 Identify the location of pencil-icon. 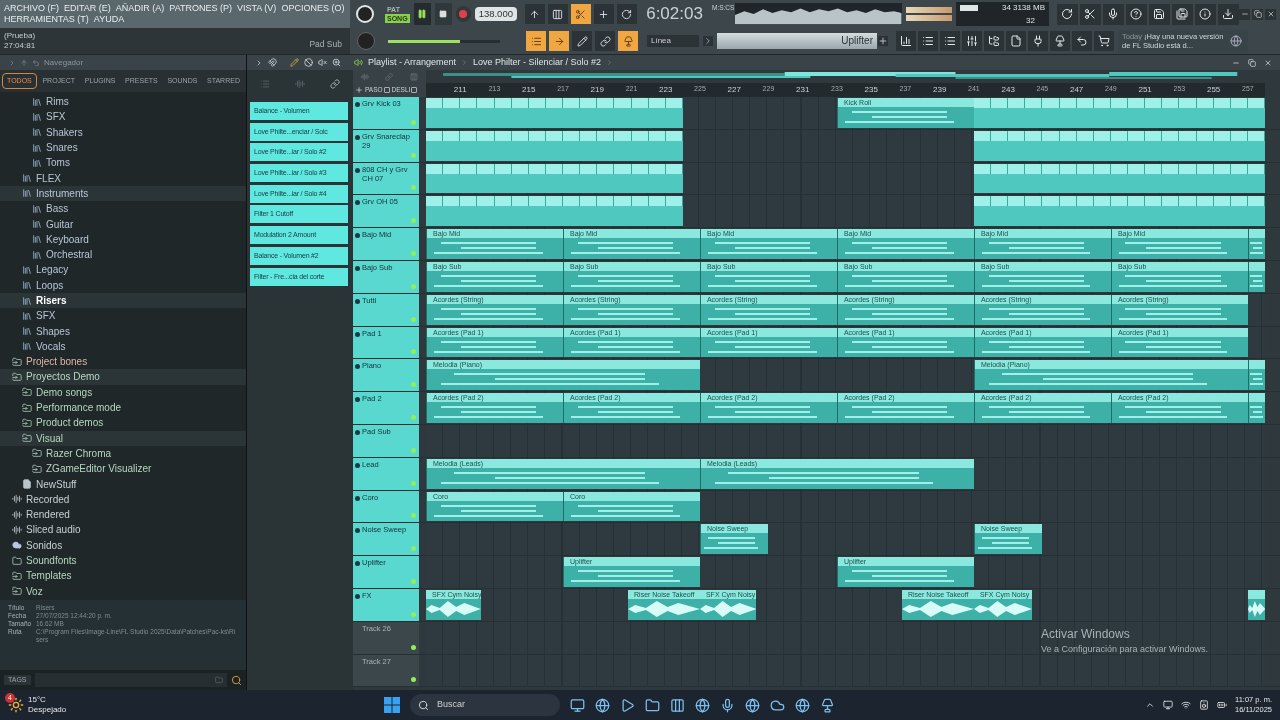
(294, 62).